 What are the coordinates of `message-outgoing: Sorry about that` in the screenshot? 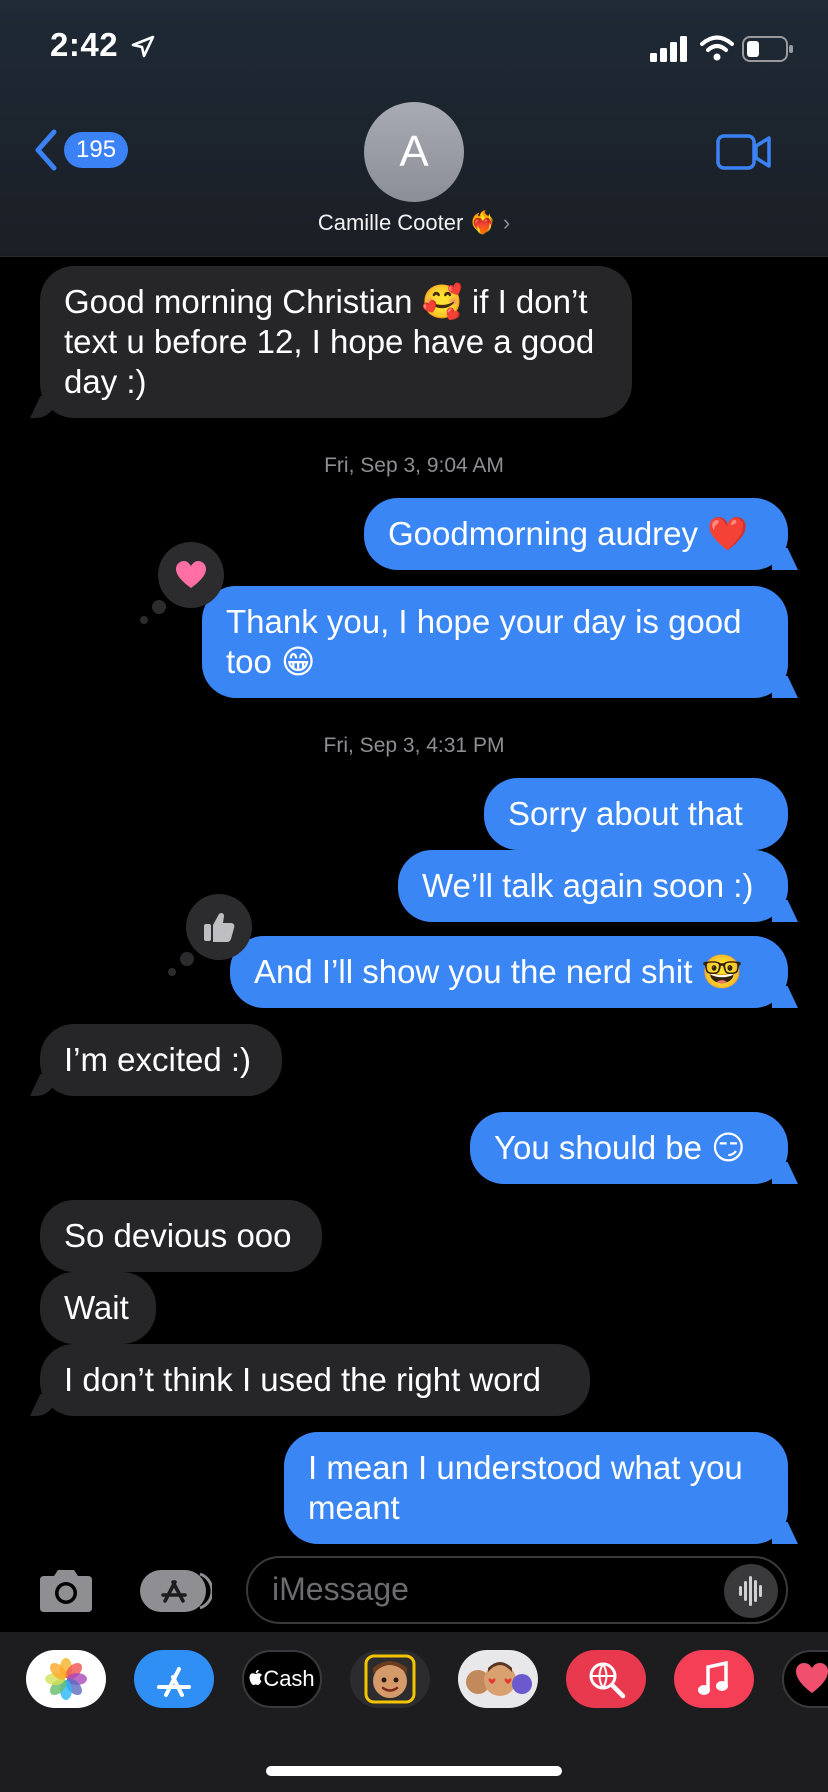 It's located at (636, 814).